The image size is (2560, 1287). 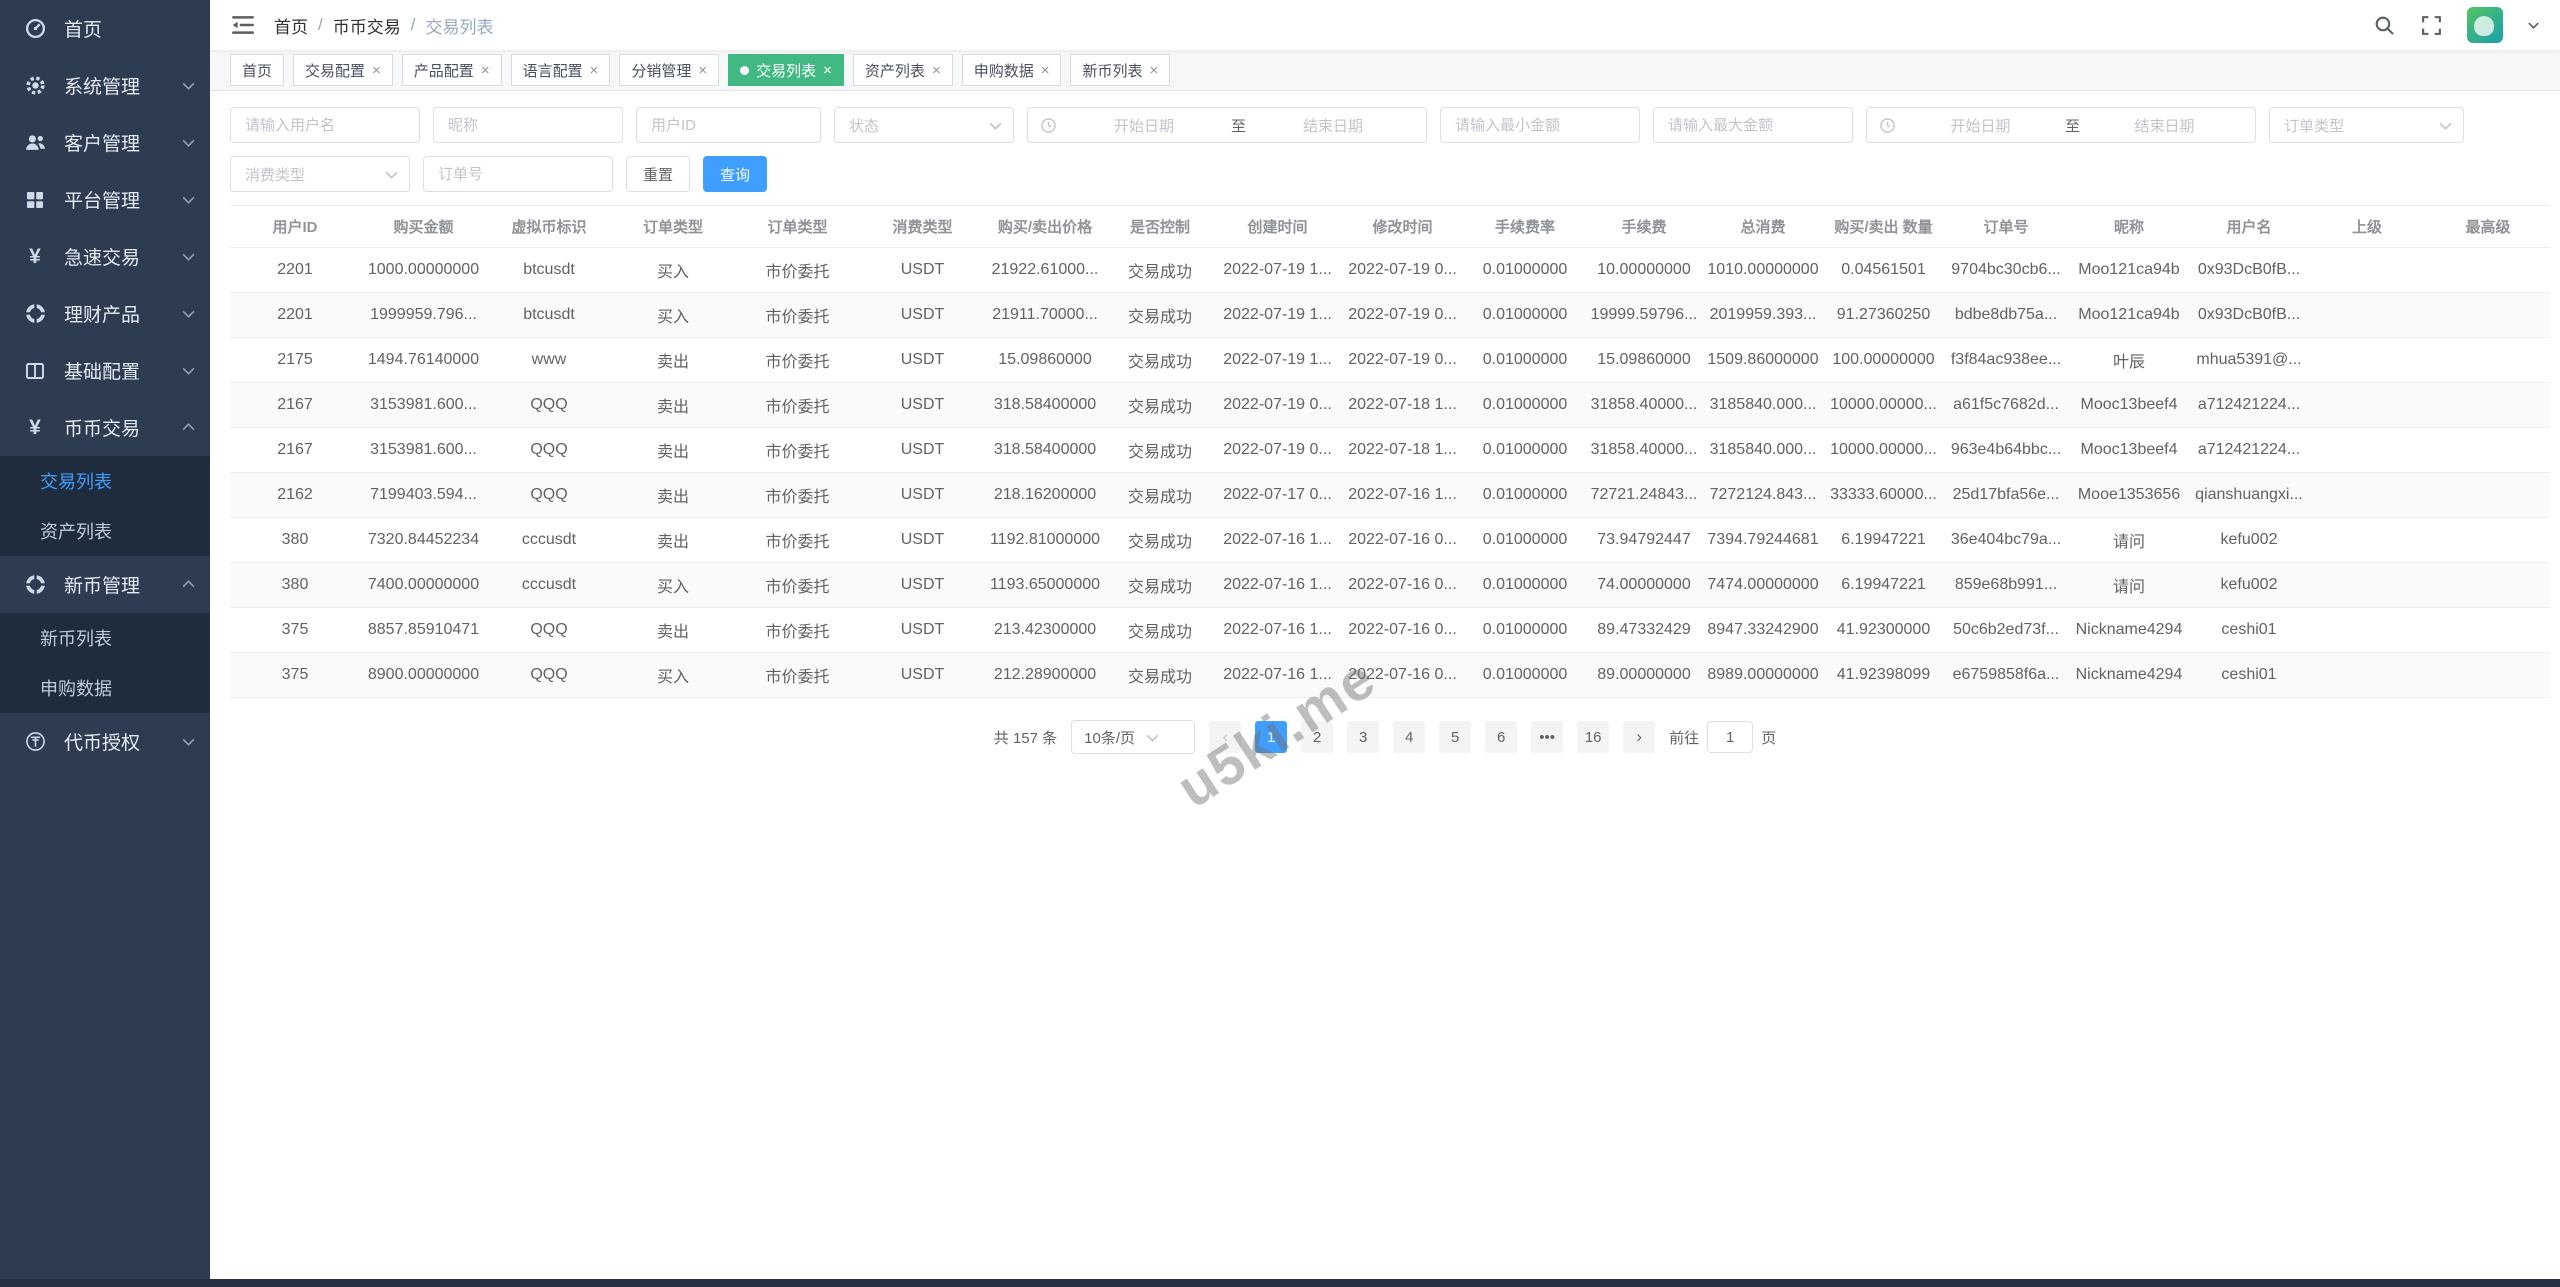 What do you see at coordinates (105, 313) in the screenshot?
I see `sidebar-item-wealth-products: 理财产品` at bounding box center [105, 313].